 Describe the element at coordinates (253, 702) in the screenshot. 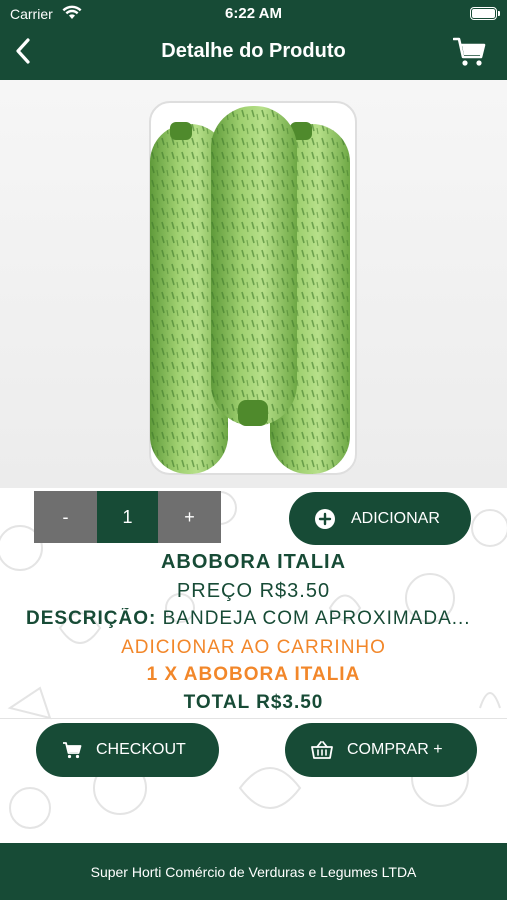

I see `cart-total: TOTAL R$3.50` at that location.